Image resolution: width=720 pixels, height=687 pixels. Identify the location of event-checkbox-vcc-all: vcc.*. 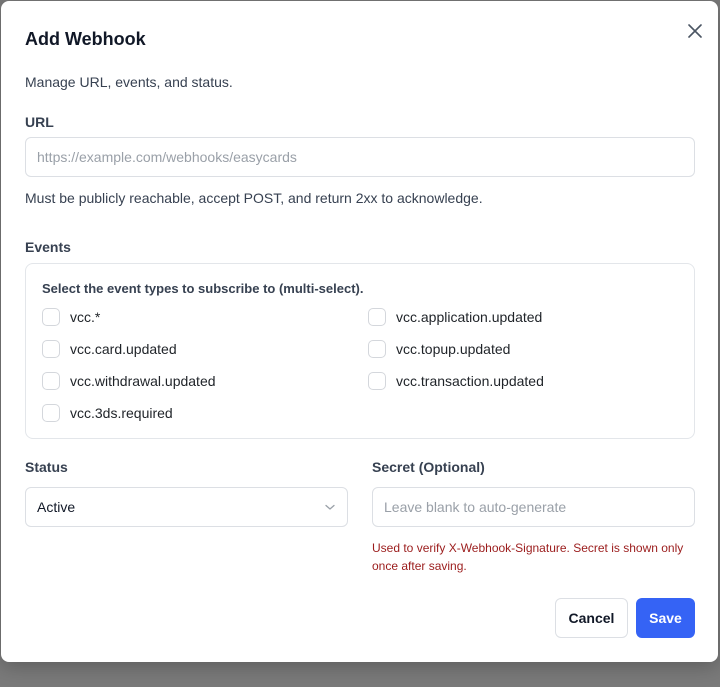
(71, 317).